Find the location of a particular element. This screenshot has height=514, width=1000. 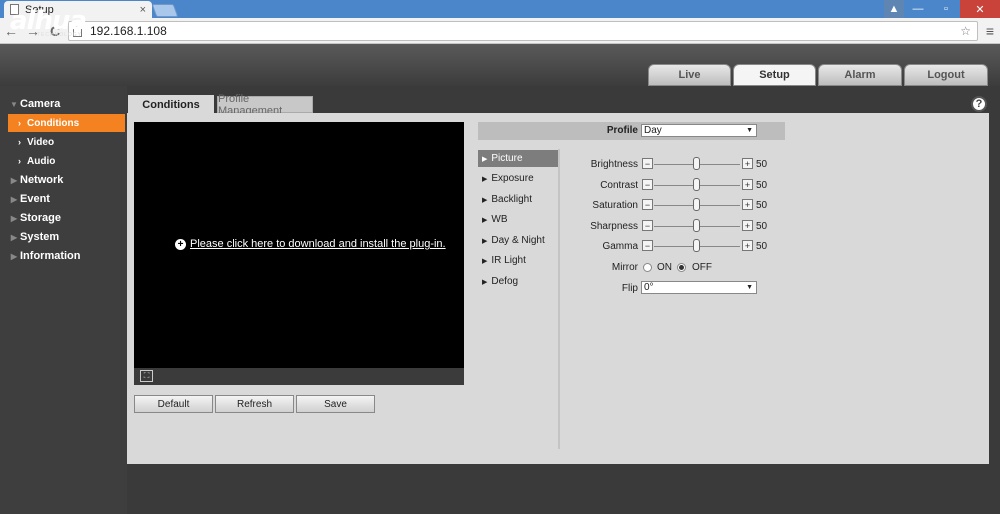

star-icon: ☆ is located at coordinates (965, 31).